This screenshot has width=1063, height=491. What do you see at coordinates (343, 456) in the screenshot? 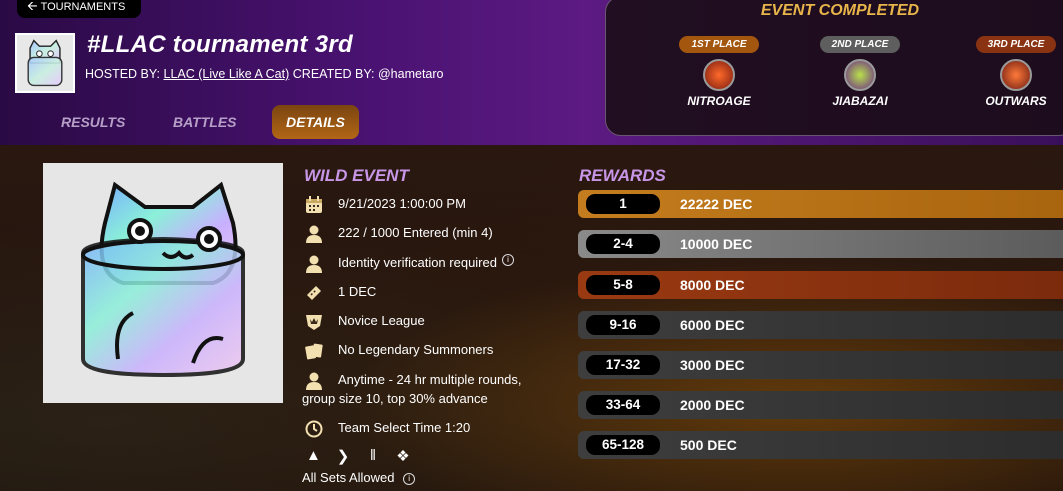
I see `beta-set-icon: ❯` at bounding box center [343, 456].